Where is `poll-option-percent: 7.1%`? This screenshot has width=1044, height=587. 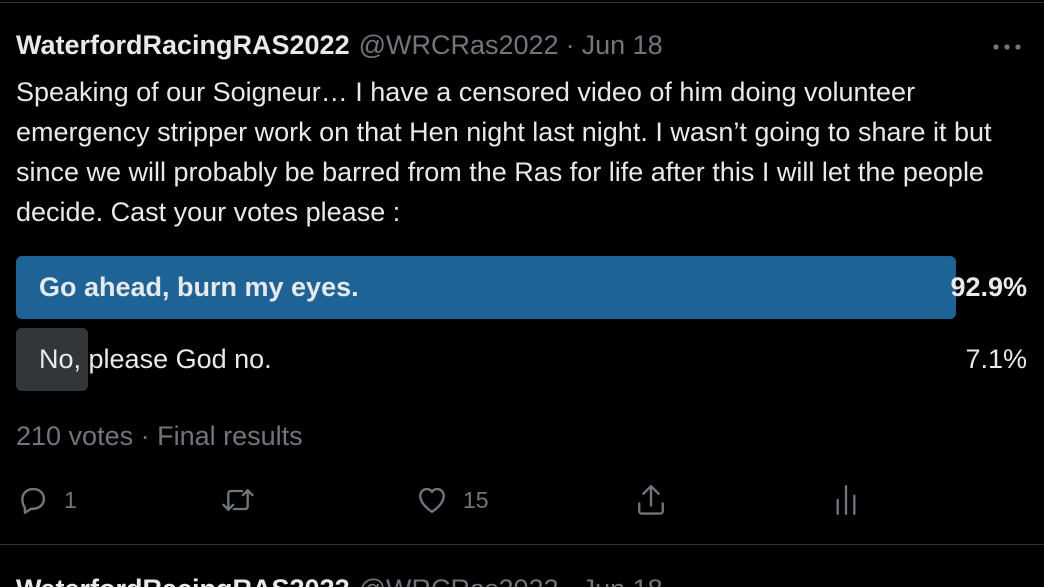
poll-option-percent: 7.1% is located at coordinates (996, 359).